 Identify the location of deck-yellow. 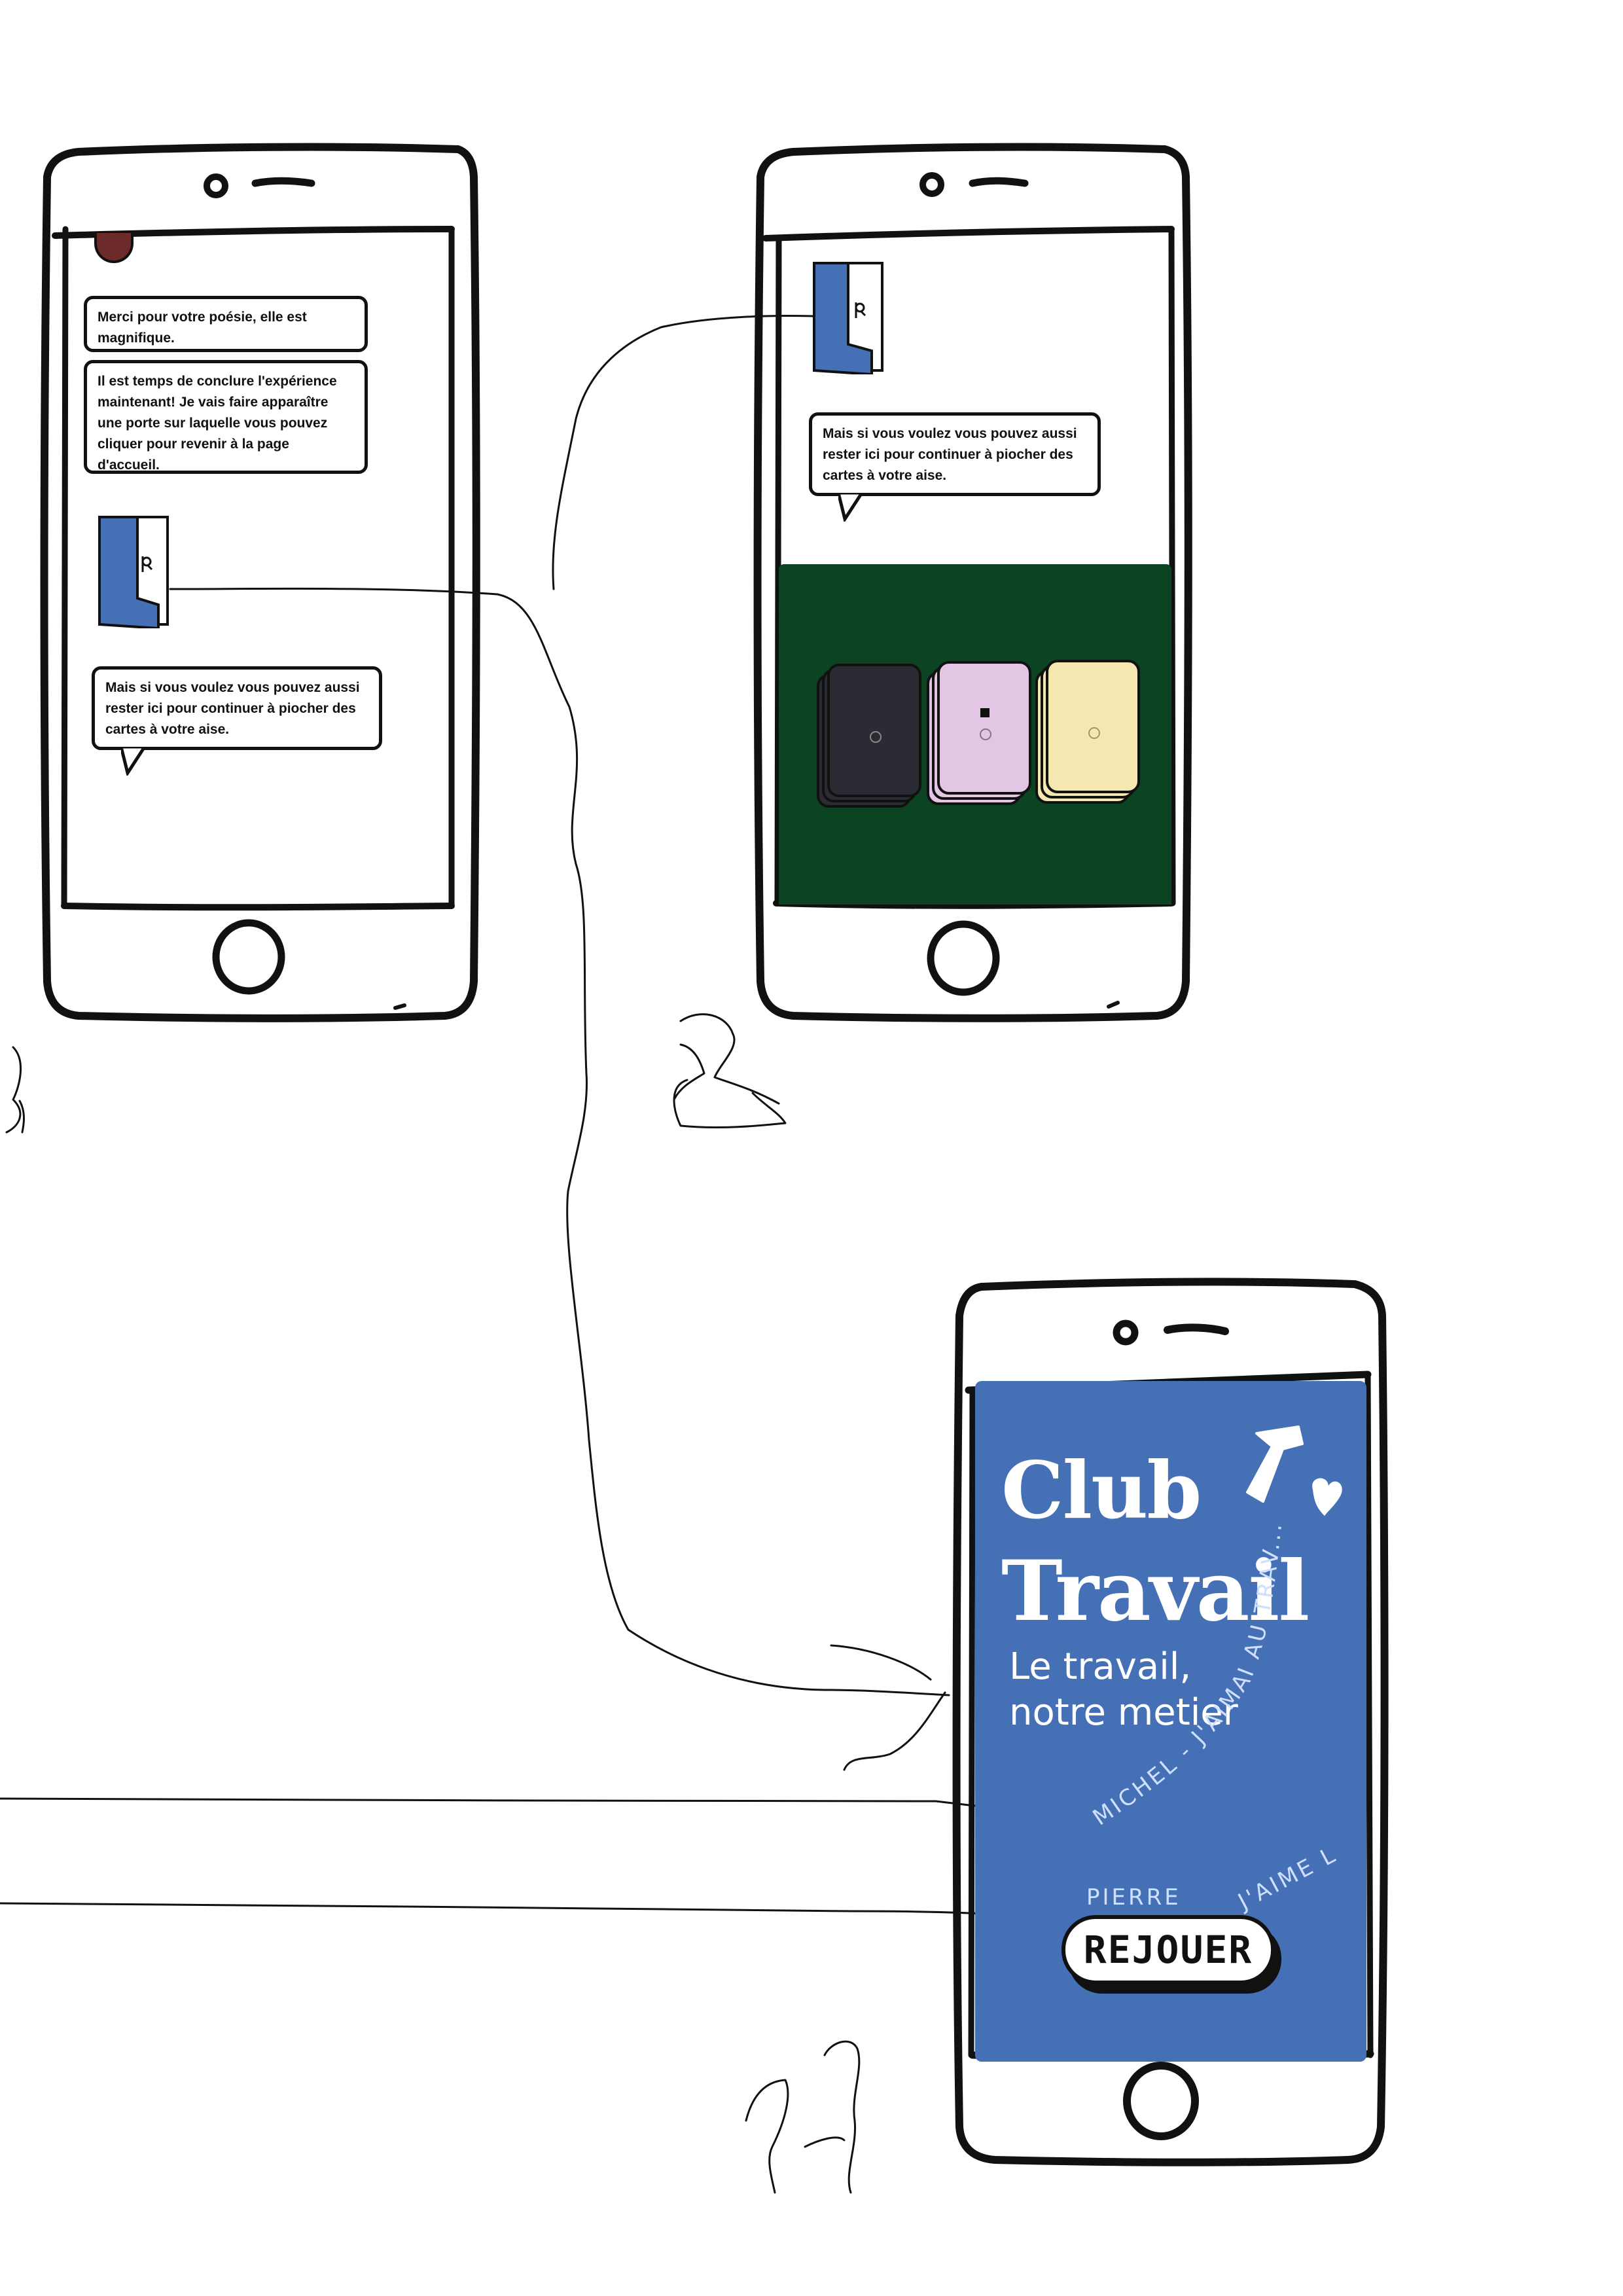
(1088, 733).